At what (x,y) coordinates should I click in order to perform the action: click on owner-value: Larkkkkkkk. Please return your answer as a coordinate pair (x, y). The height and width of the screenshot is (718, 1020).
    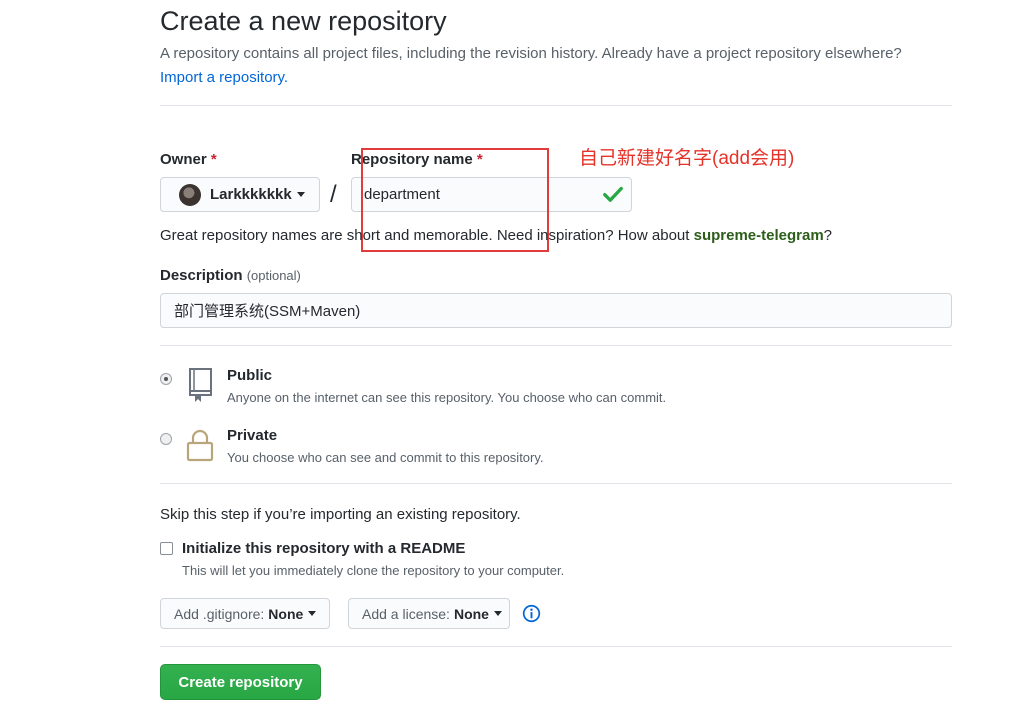
    Looking at the image, I should click on (251, 194).